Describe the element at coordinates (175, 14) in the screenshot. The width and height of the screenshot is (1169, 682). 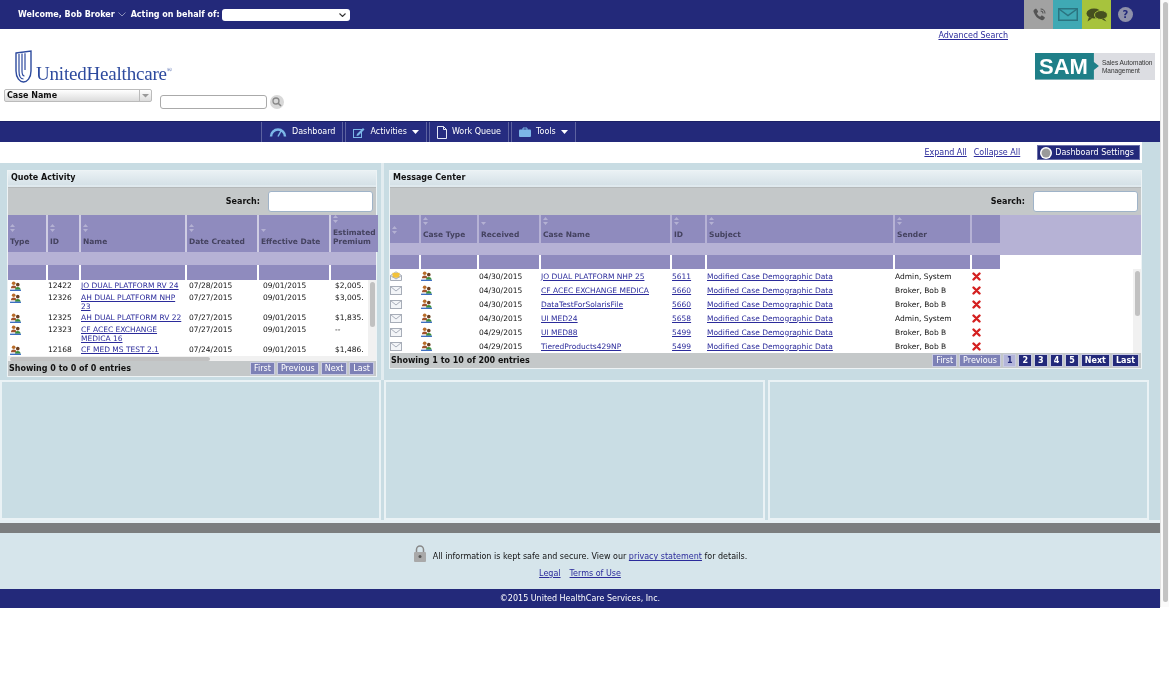
I see `behalf-label: Acting on behalf of:` at that location.